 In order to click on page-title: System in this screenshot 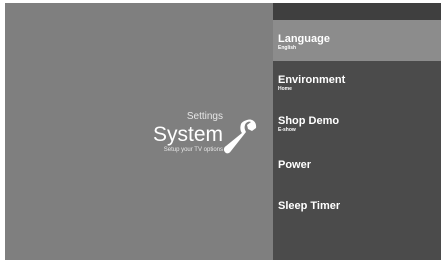, I will do `click(187, 134)`.